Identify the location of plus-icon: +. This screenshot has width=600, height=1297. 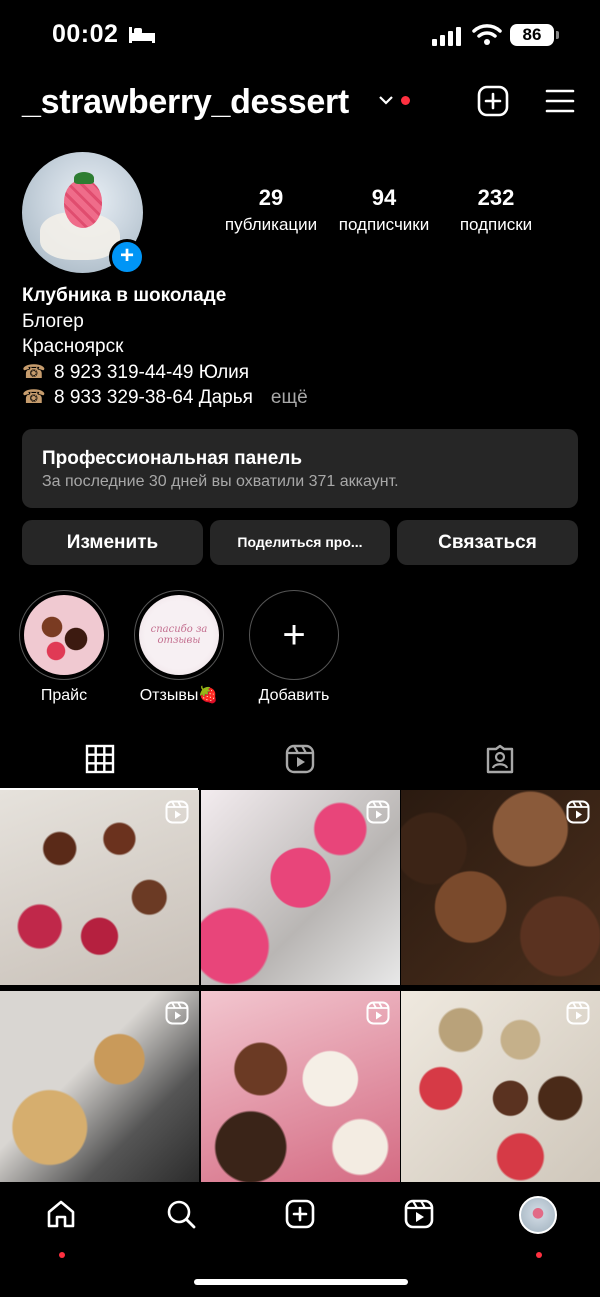
(294, 635).